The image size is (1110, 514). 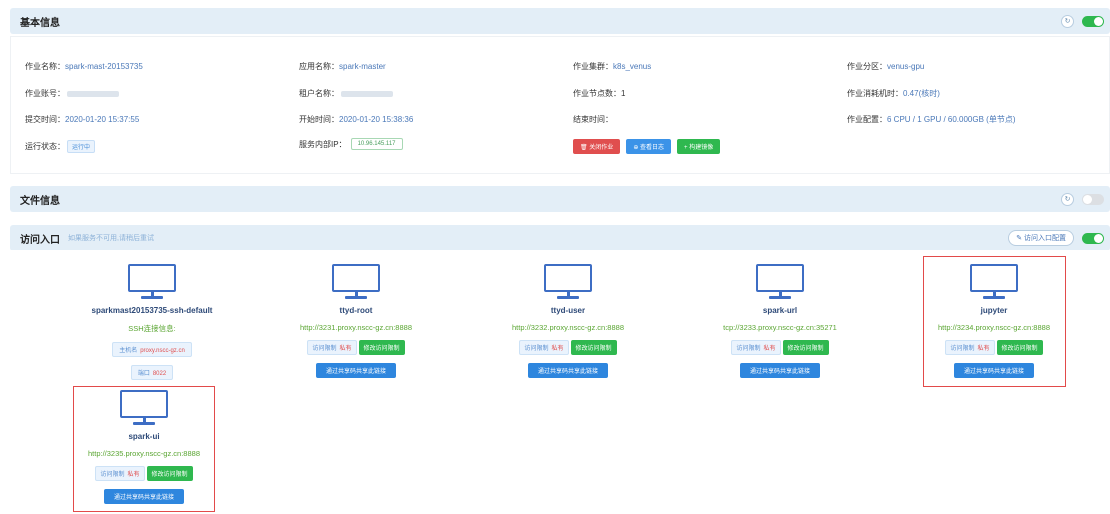 What do you see at coordinates (875, 93) in the screenshot?
I see `cost-label: 作业消耗机时：` at bounding box center [875, 93].